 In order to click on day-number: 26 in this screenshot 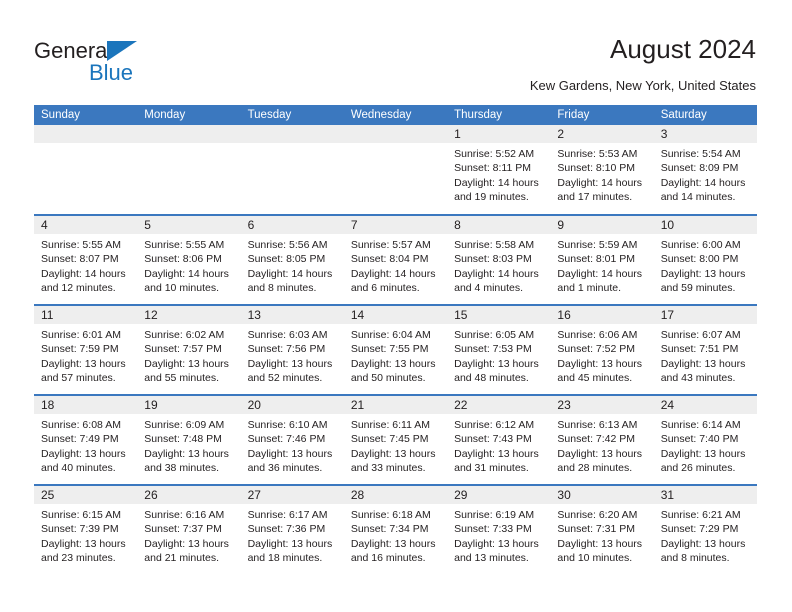, I will do `click(189, 495)`.